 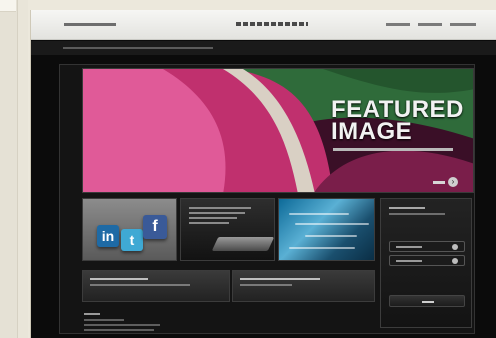 What do you see at coordinates (8, 6) in the screenshot?
I see `left-pane-frame` at bounding box center [8, 6].